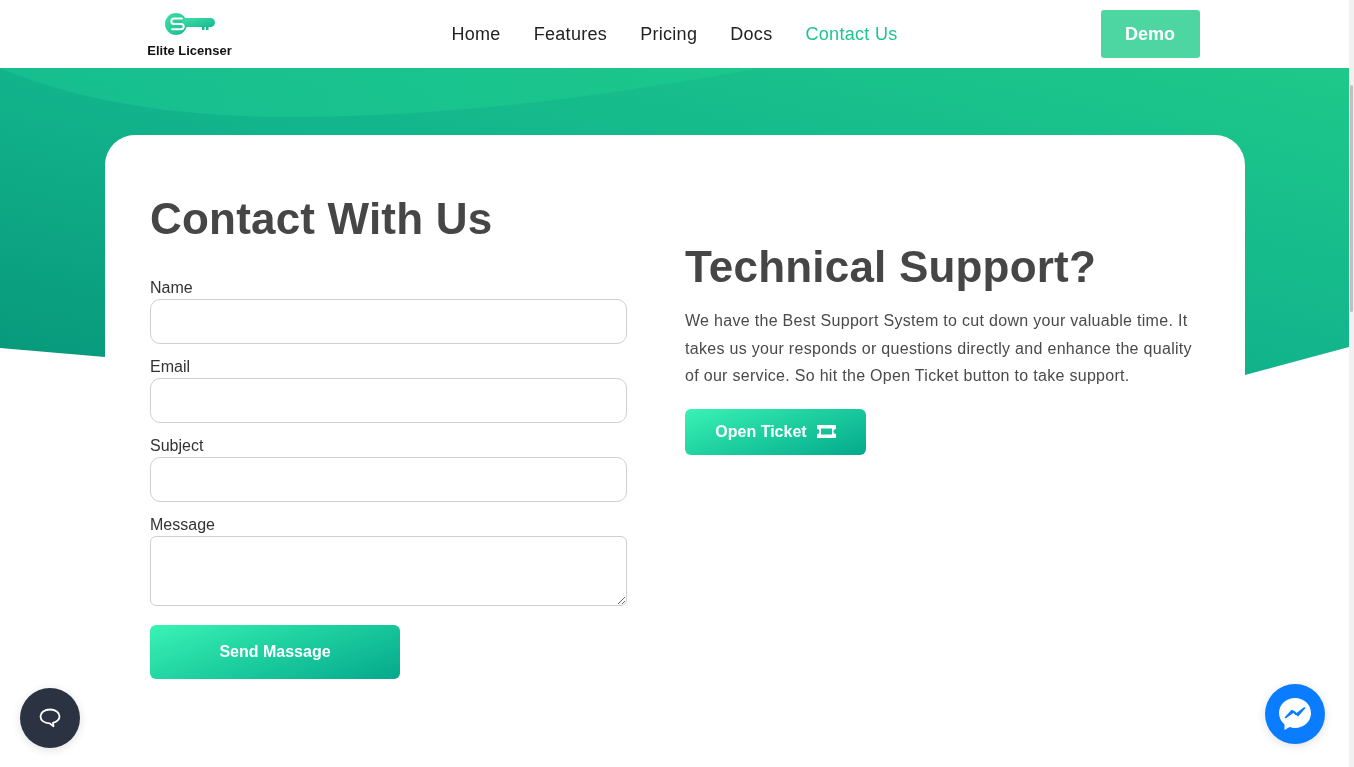 This screenshot has width=1354, height=767. I want to click on message-field, so click(388, 571).